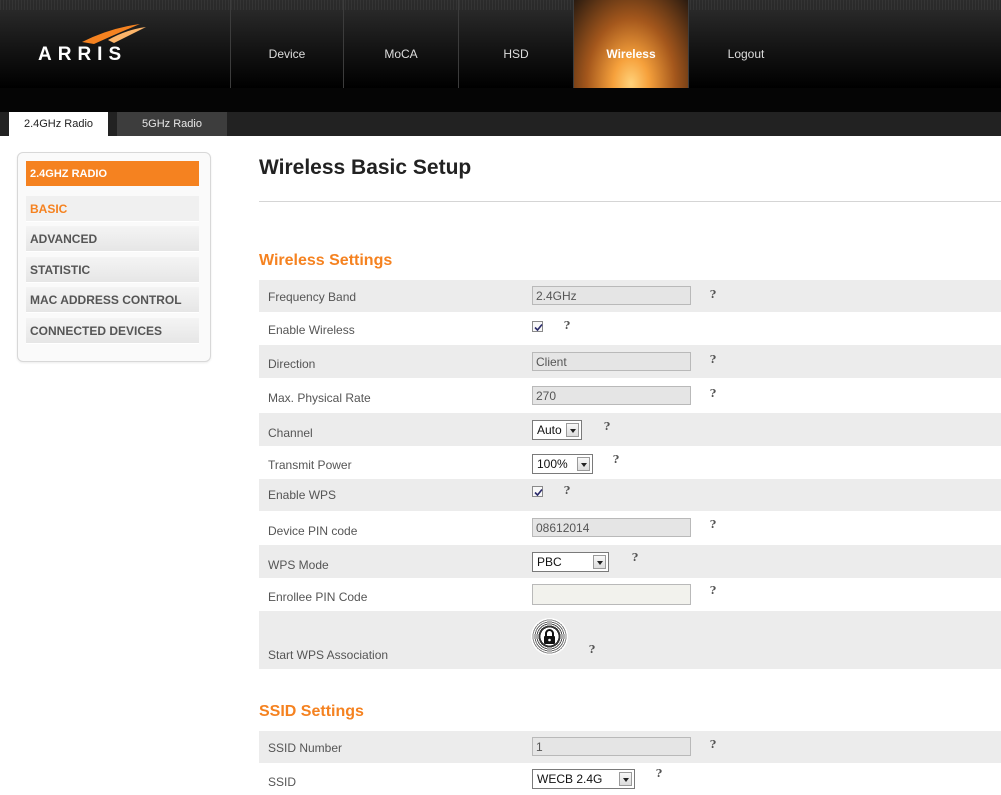  Describe the element at coordinates (310, 465) in the screenshot. I see `transmit-power-label: Transmit Power` at that location.